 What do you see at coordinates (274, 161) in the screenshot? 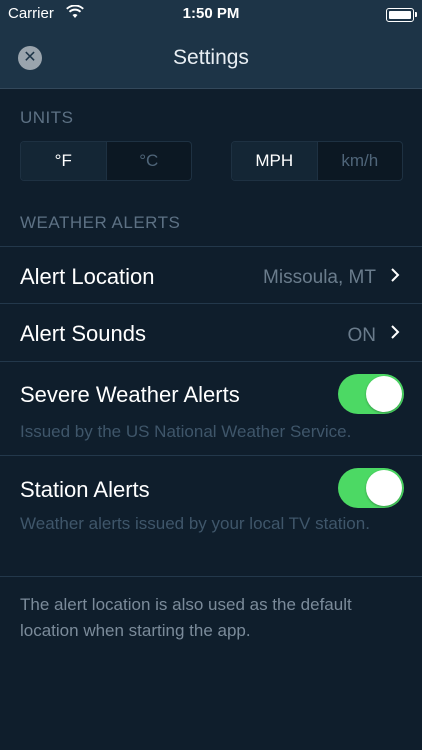
I see `mph-option: MPH` at bounding box center [274, 161].